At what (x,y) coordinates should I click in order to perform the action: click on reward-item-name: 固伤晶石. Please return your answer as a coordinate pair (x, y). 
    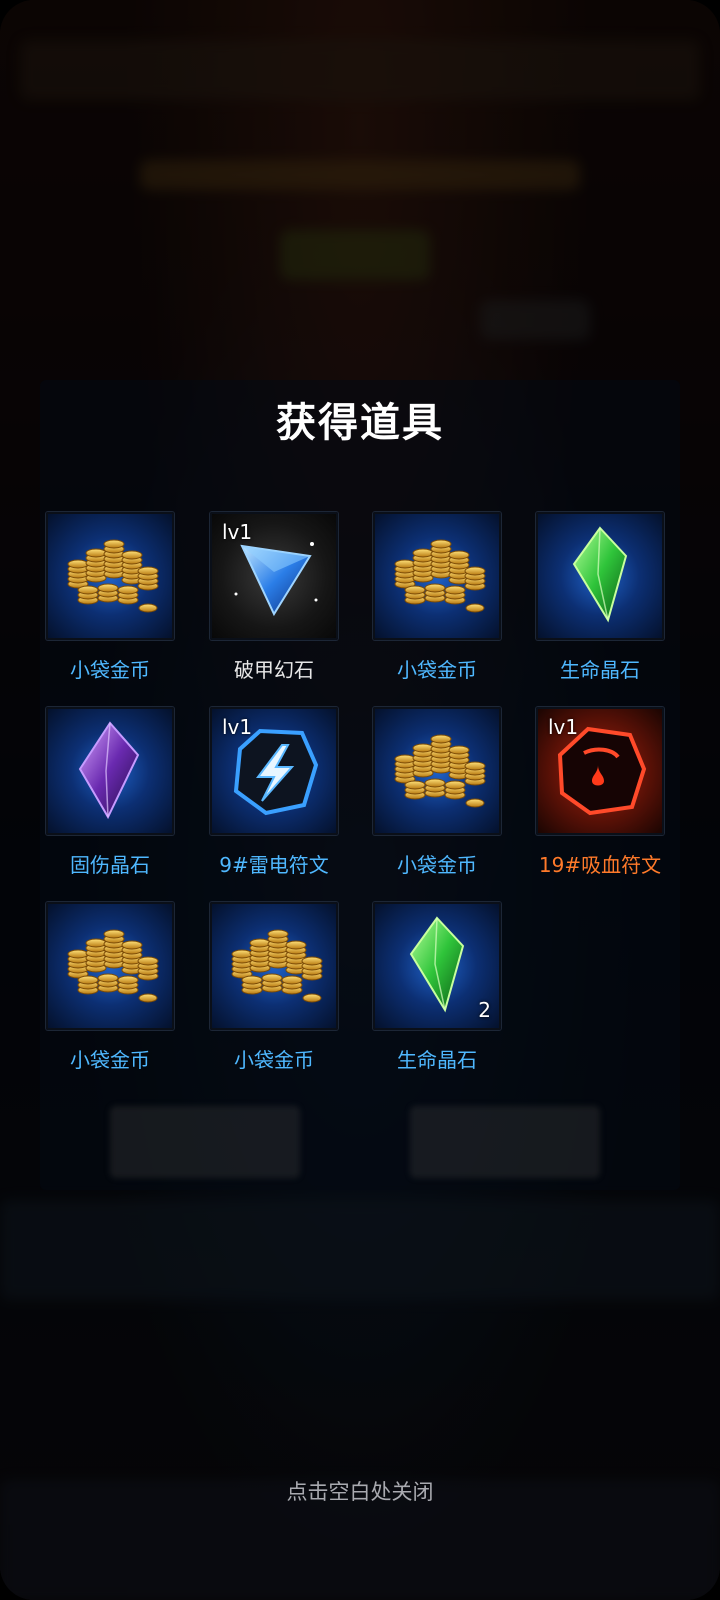
    Looking at the image, I should click on (110, 865).